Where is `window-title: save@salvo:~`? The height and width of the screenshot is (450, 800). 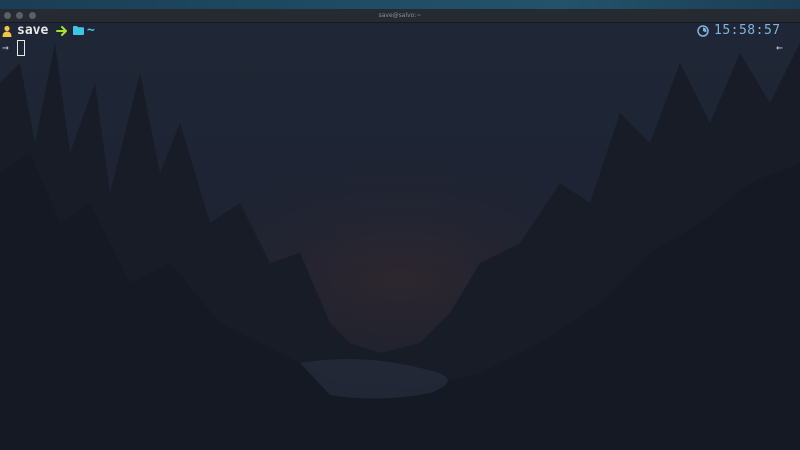 window-title: save@salvo:~ is located at coordinates (400, 15).